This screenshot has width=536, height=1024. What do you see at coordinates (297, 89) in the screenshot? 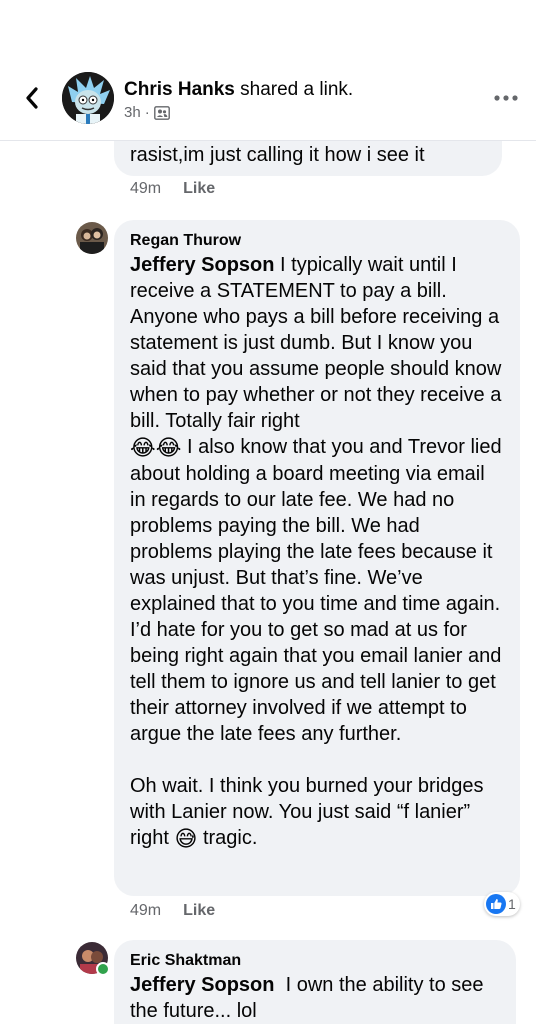
I see `post-action: shared a link.` at bounding box center [297, 89].